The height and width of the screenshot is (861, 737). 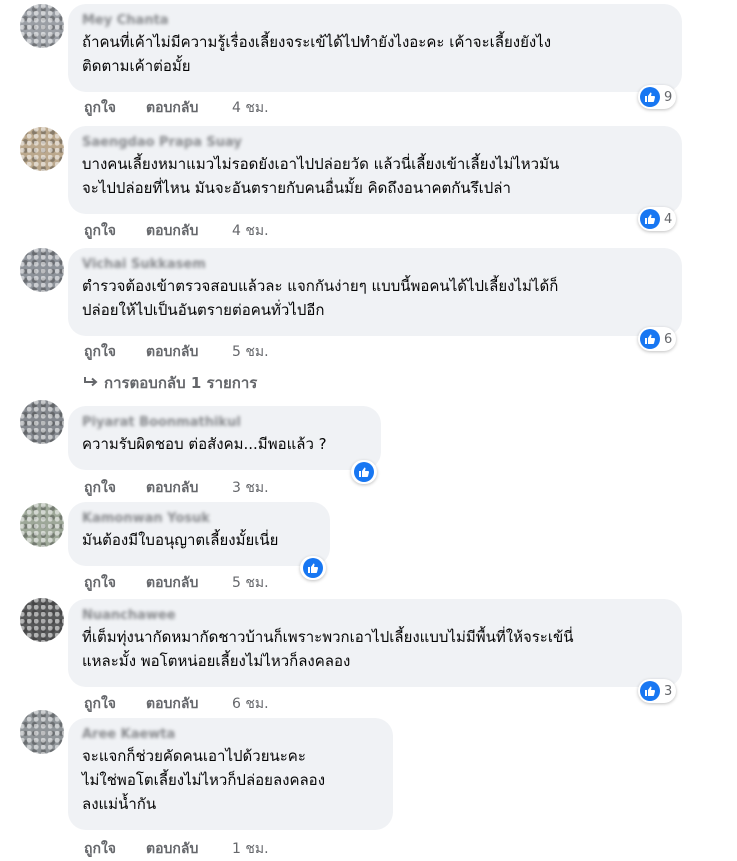 I want to click on reaction-count: 3, so click(x=668, y=691).